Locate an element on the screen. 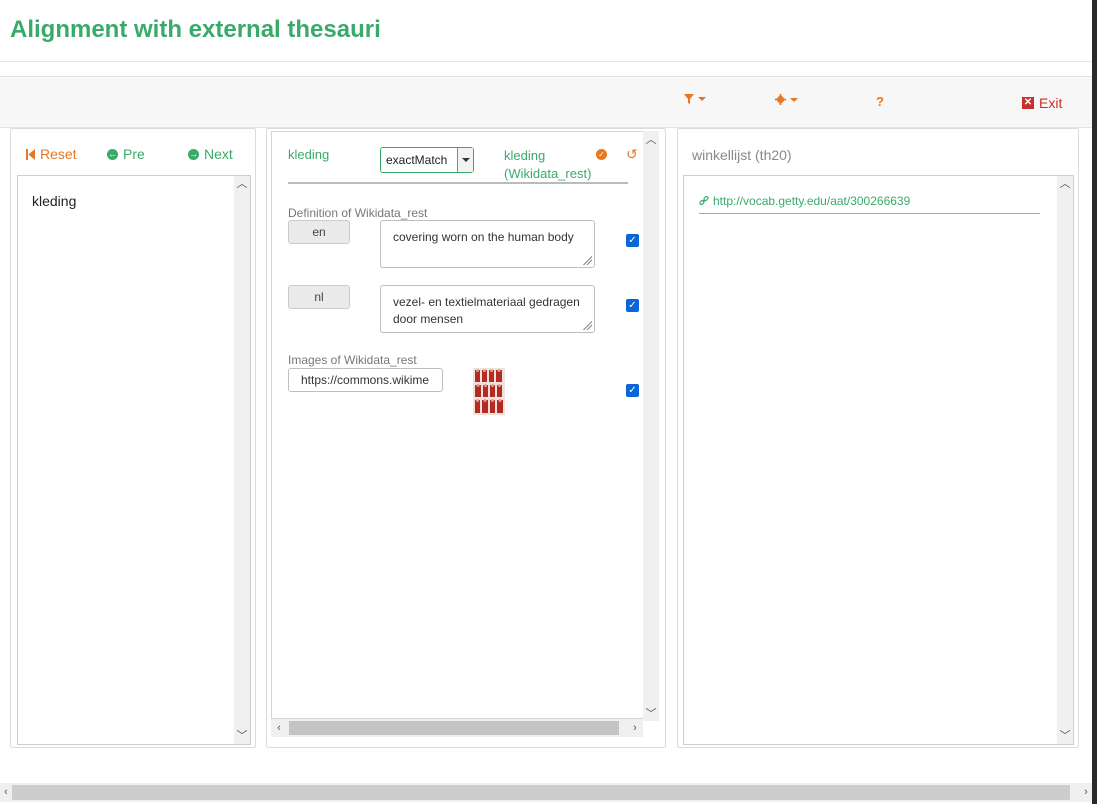 This screenshot has width=1097, height=804. toolbar: ? ✕ Exit is located at coordinates (546, 102).